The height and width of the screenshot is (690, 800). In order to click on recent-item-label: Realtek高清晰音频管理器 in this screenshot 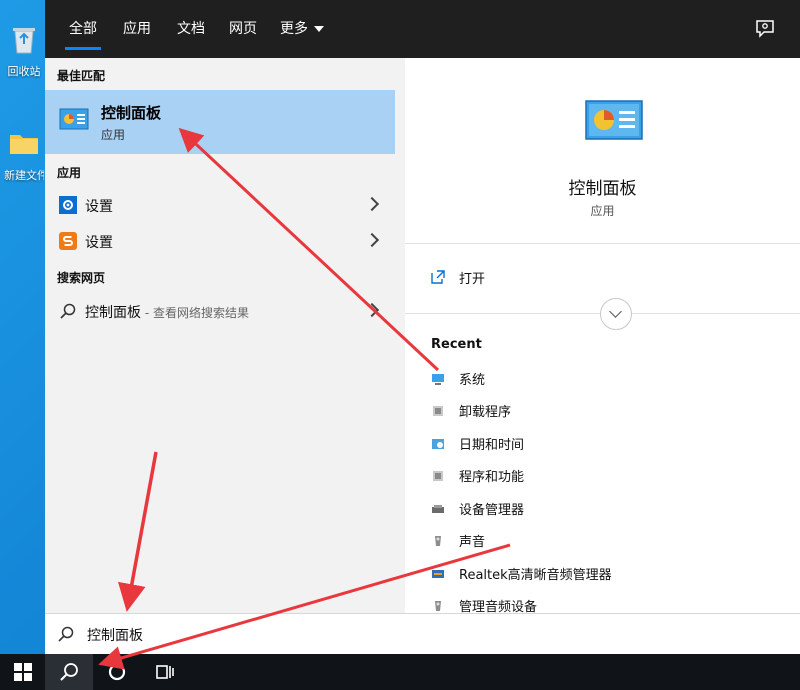, I will do `click(535, 575)`.